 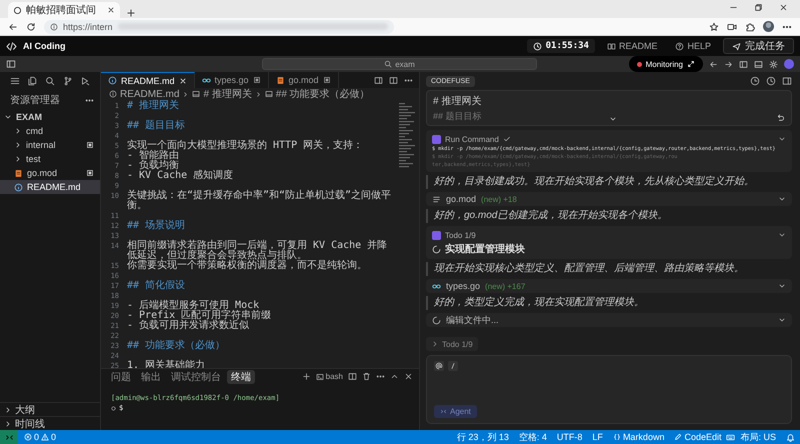 I want to click on error-icon, so click(x=28, y=437).